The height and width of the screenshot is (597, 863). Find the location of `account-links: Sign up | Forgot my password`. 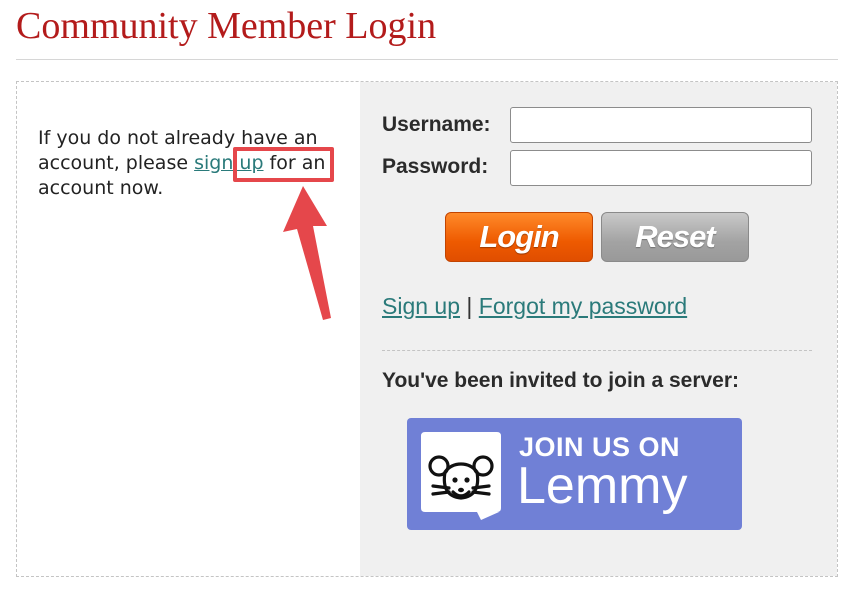

account-links: Sign up | Forgot my password is located at coordinates (534, 306).